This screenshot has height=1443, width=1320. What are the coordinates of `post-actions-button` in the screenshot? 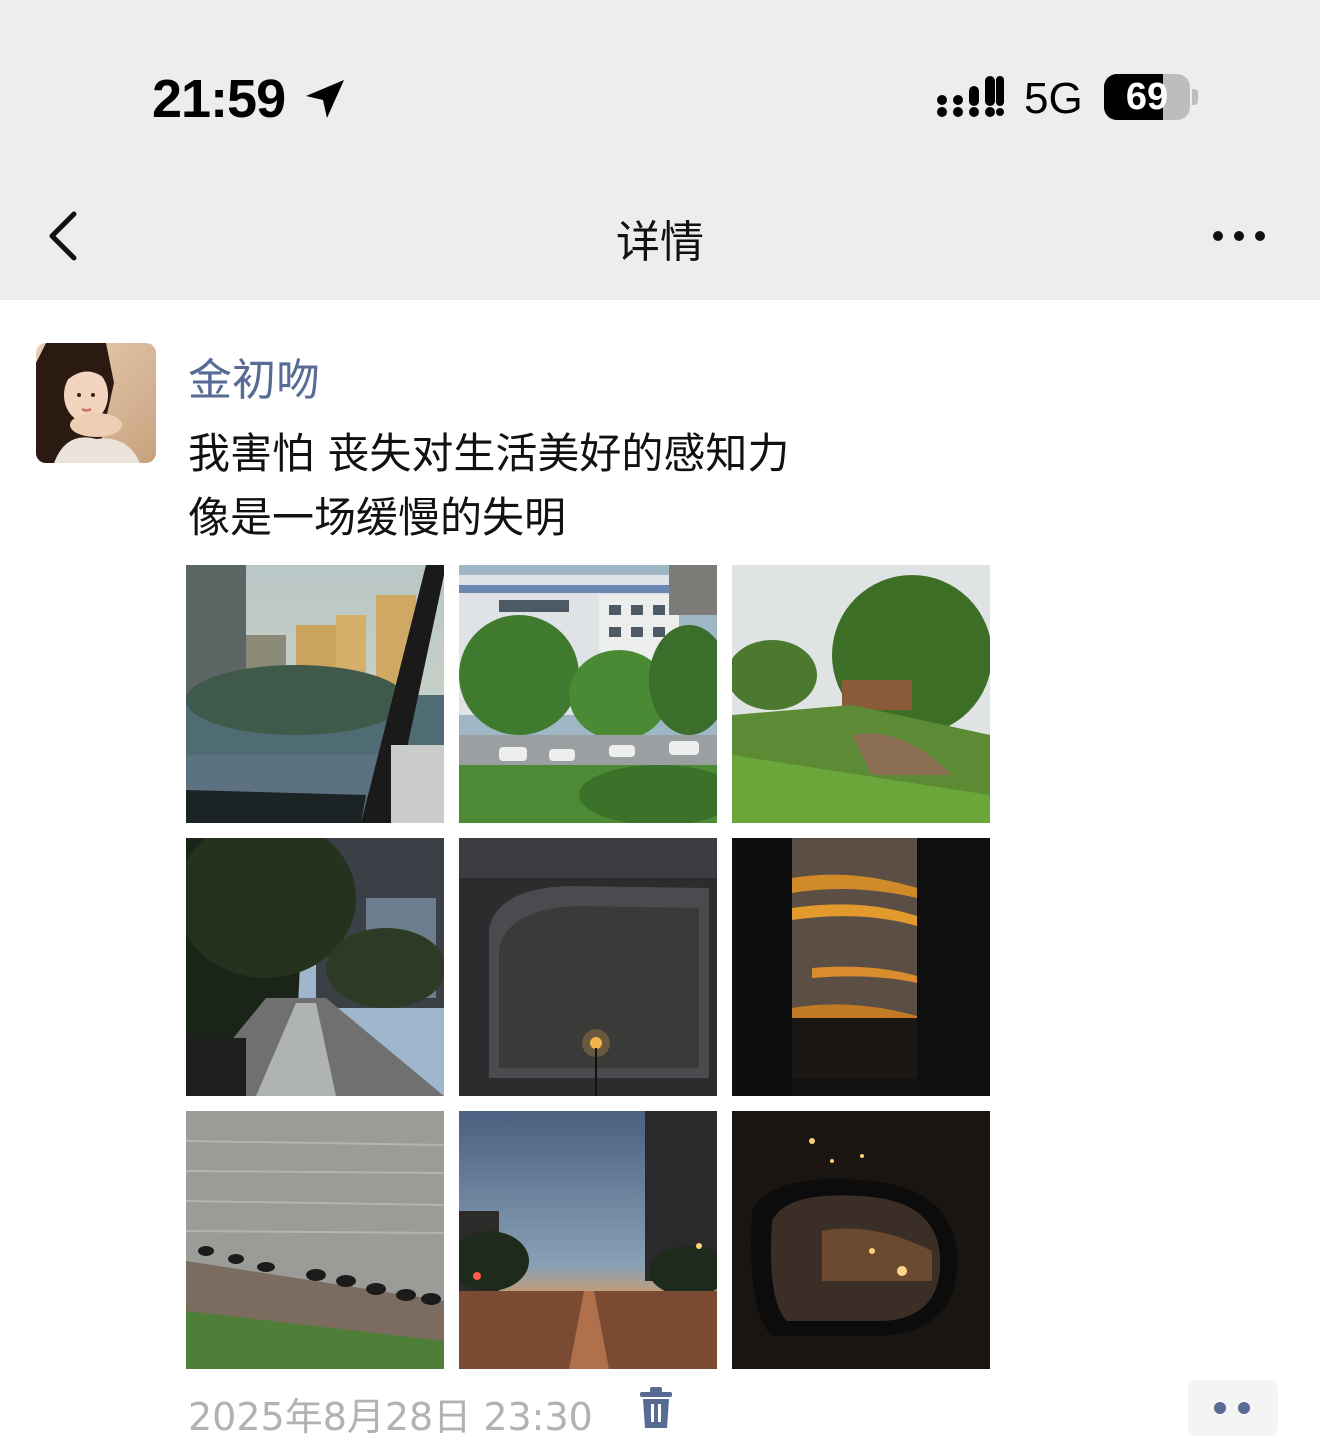 It's located at (1233, 1408).